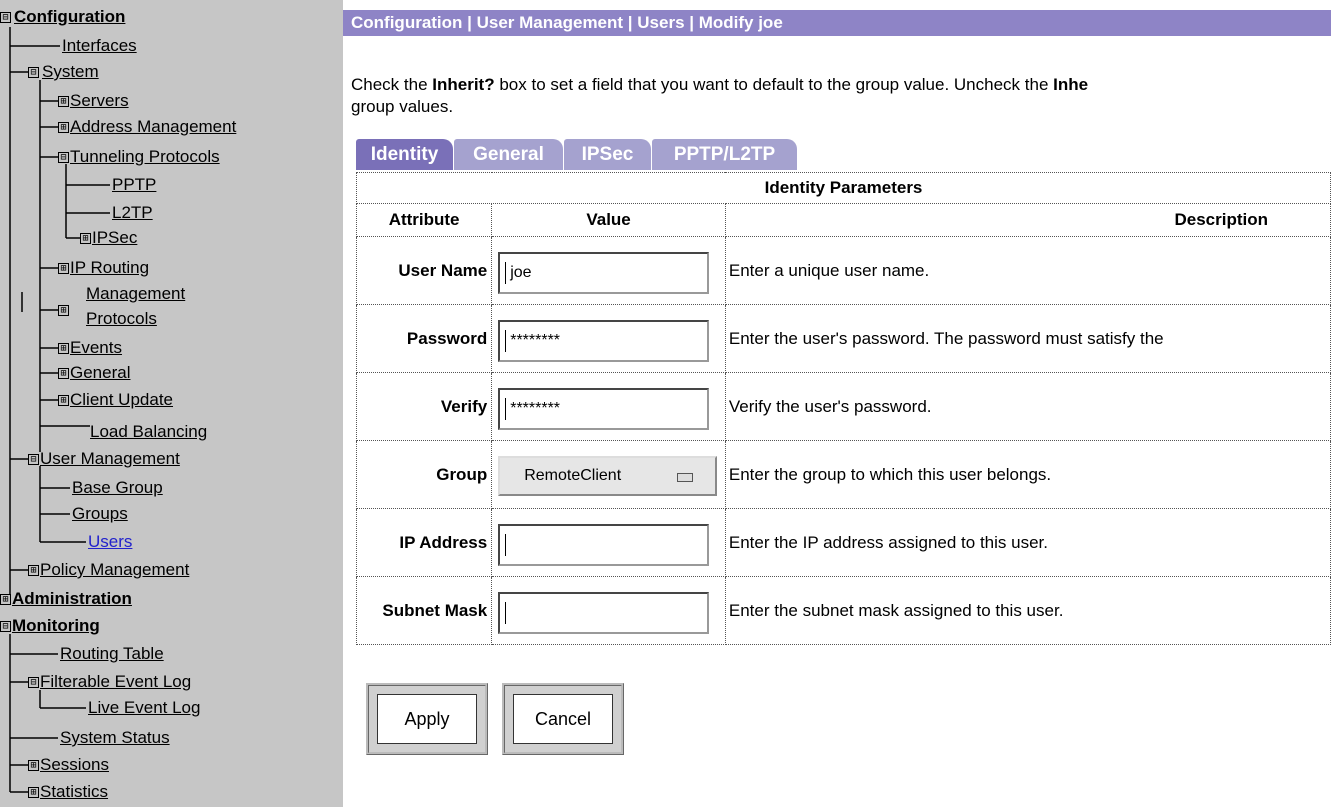 The width and height of the screenshot is (1331, 807). What do you see at coordinates (115, 738) in the screenshot?
I see `nav-system-status: System Status` at bounding box center [115, 738].